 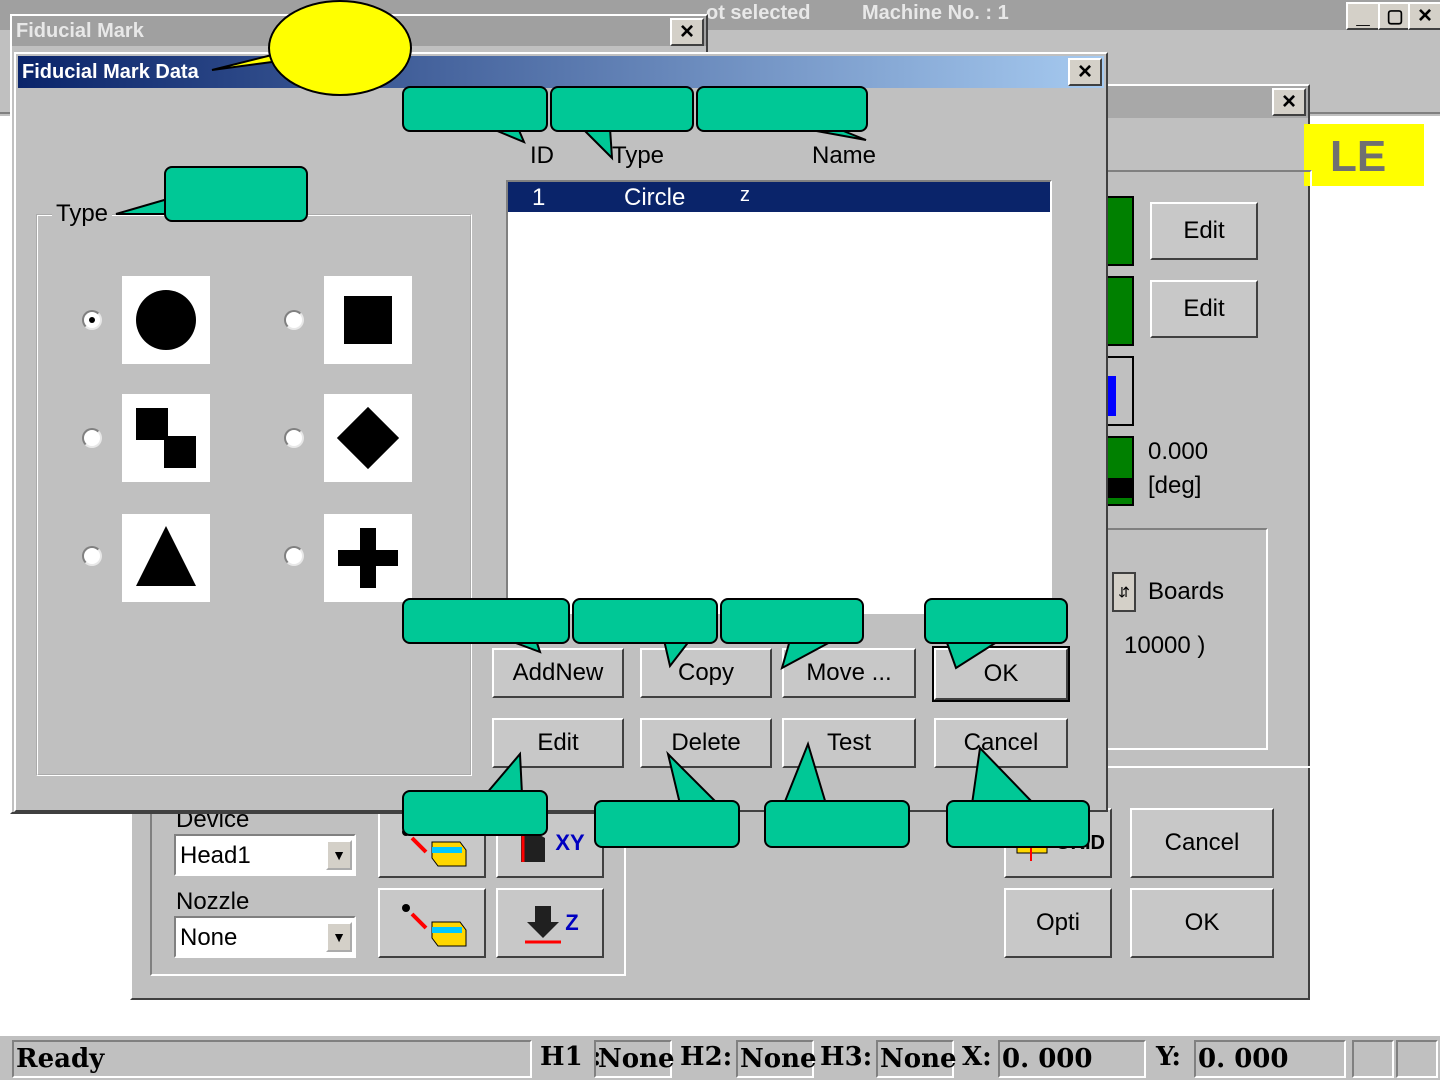 I want to click on type-group-callout, so click(x=236, y=194).